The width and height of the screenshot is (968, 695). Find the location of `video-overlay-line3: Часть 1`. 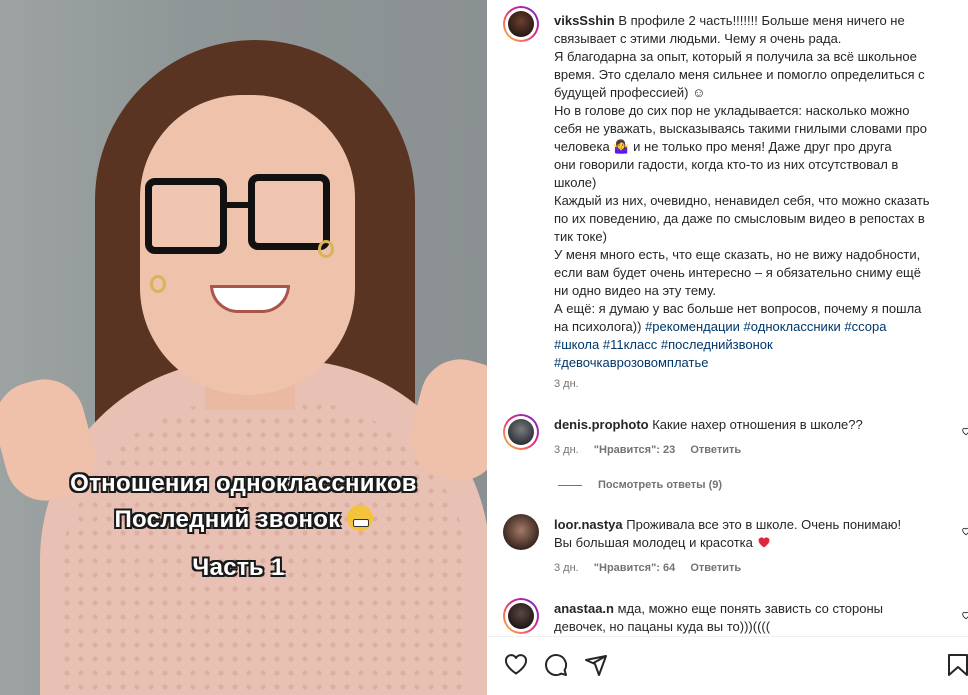

video-overlay-line3: Часть 1 is located at coordinates (238, 567).